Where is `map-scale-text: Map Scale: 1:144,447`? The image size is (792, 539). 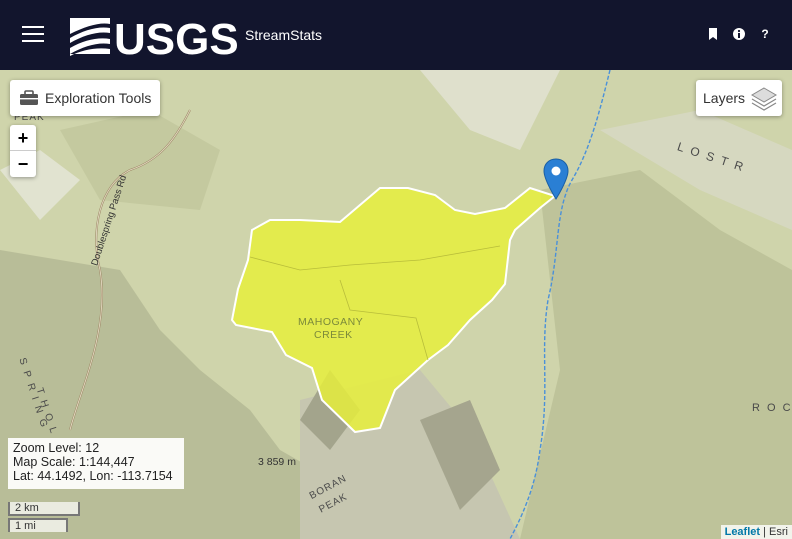 map-scale-text: Map Scale: 1:144,447 is located at coordinates (74, 462).